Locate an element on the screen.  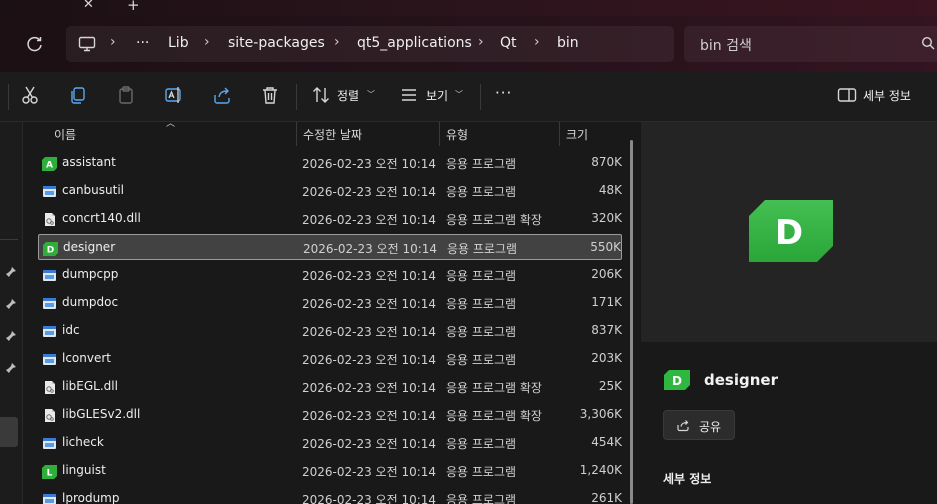
scrollbar-thumb is located at coordinates (631, 322).